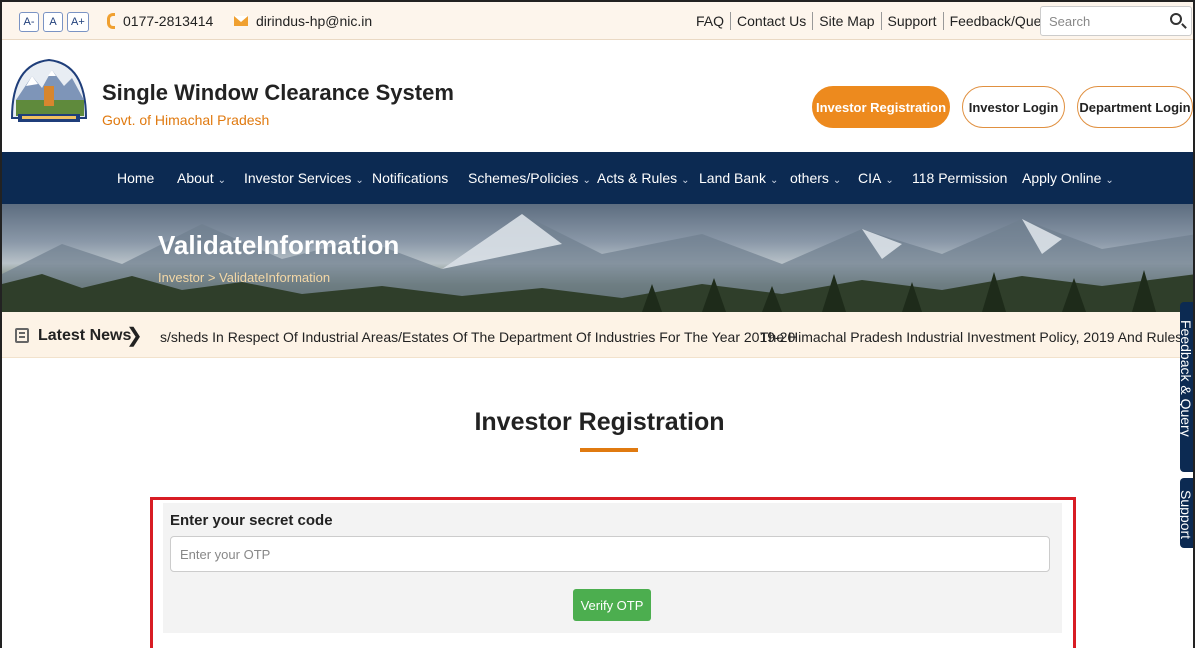 The image size is (1195, 648). I want to click on nav-item-label: Acts & Rules, so click(637, 178).